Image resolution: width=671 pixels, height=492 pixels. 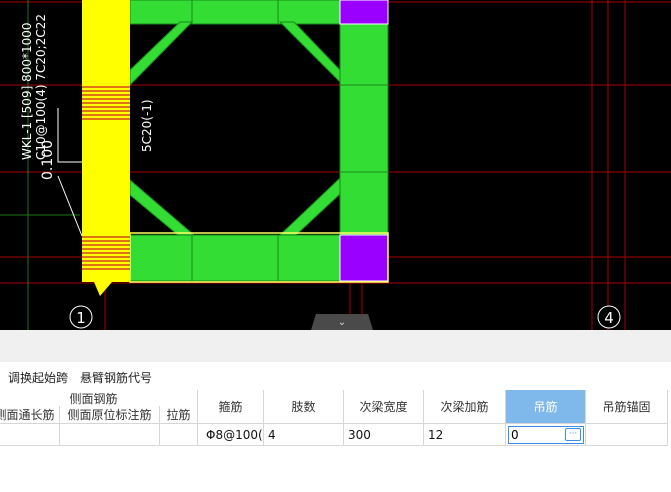 I want to click on toolbar: 调换起始跨 悬臂钢筋代号, so click(x=335, y=376).